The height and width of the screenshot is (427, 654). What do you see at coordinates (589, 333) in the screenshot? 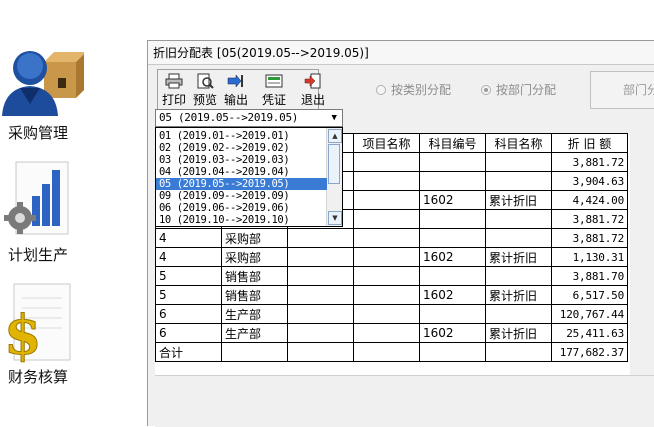
I see `table-cell: 25,411.63` at bounding box center [589, 333].